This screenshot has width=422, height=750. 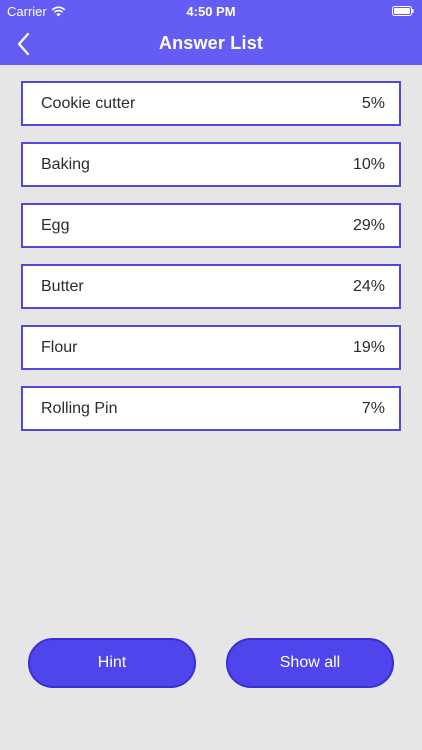 I want to click on answer-label: Flour, so click(x=59, y=347).